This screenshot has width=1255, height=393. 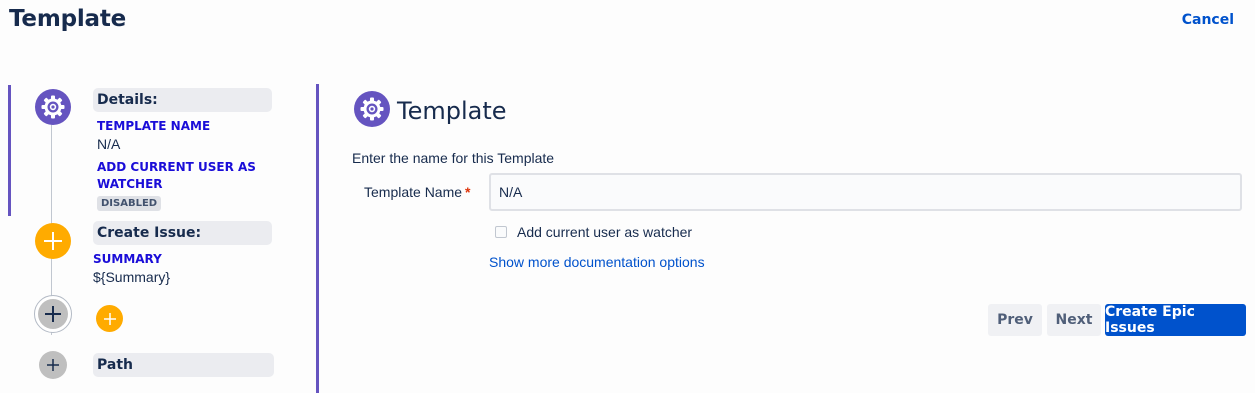 I want to click on create-epic-issues-button: Create Epic Issues, so click(x=1175, y=320).